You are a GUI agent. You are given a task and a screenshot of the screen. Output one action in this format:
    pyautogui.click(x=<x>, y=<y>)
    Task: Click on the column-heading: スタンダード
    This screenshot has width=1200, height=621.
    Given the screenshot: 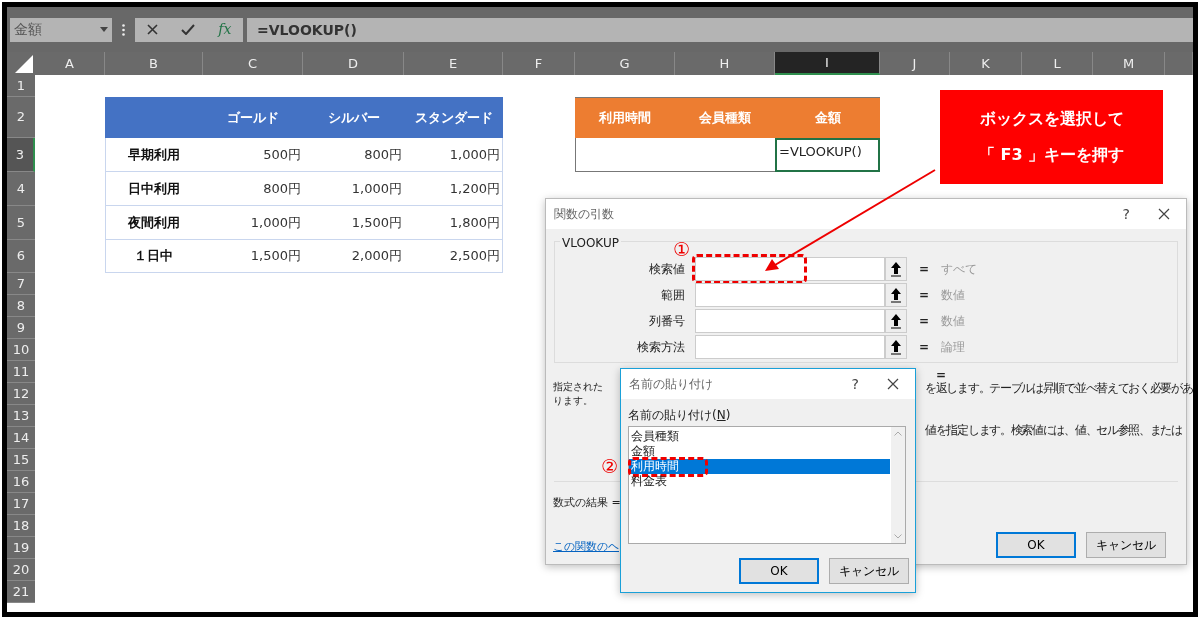 What is the action you would take?
    pyautogui.click(x=453, y=117)
    